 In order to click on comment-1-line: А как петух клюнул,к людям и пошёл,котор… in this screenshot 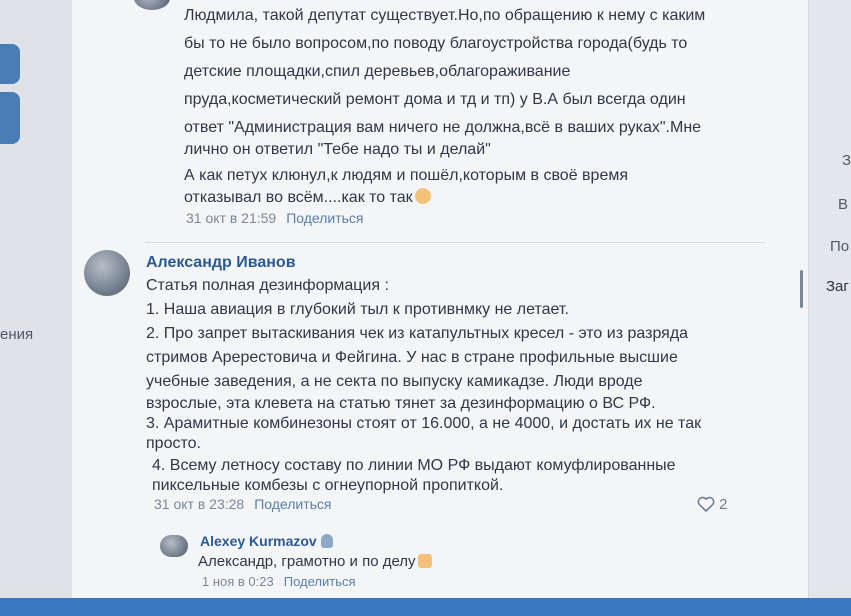, I will do `click(406, 175)`.